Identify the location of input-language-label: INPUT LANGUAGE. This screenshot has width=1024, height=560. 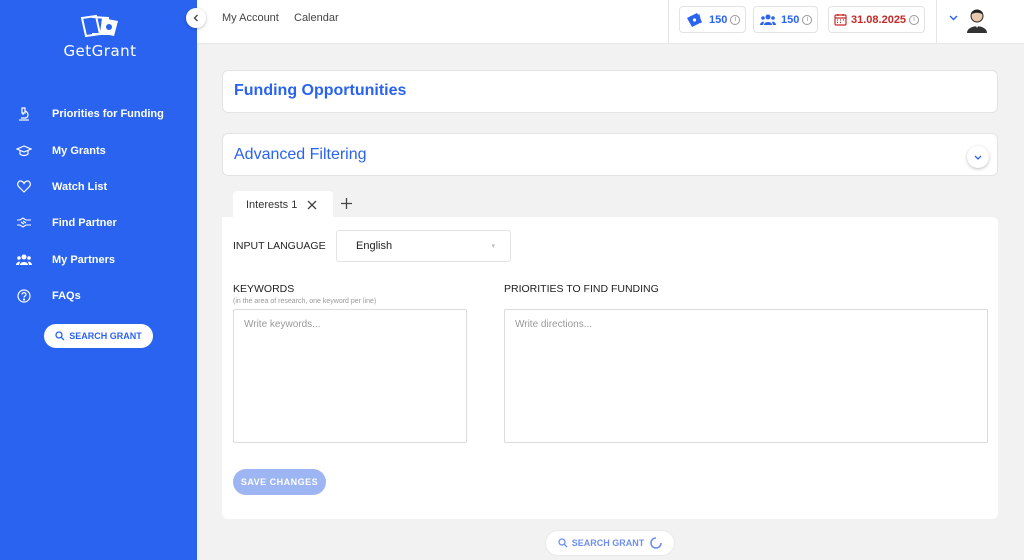
(279, 246).